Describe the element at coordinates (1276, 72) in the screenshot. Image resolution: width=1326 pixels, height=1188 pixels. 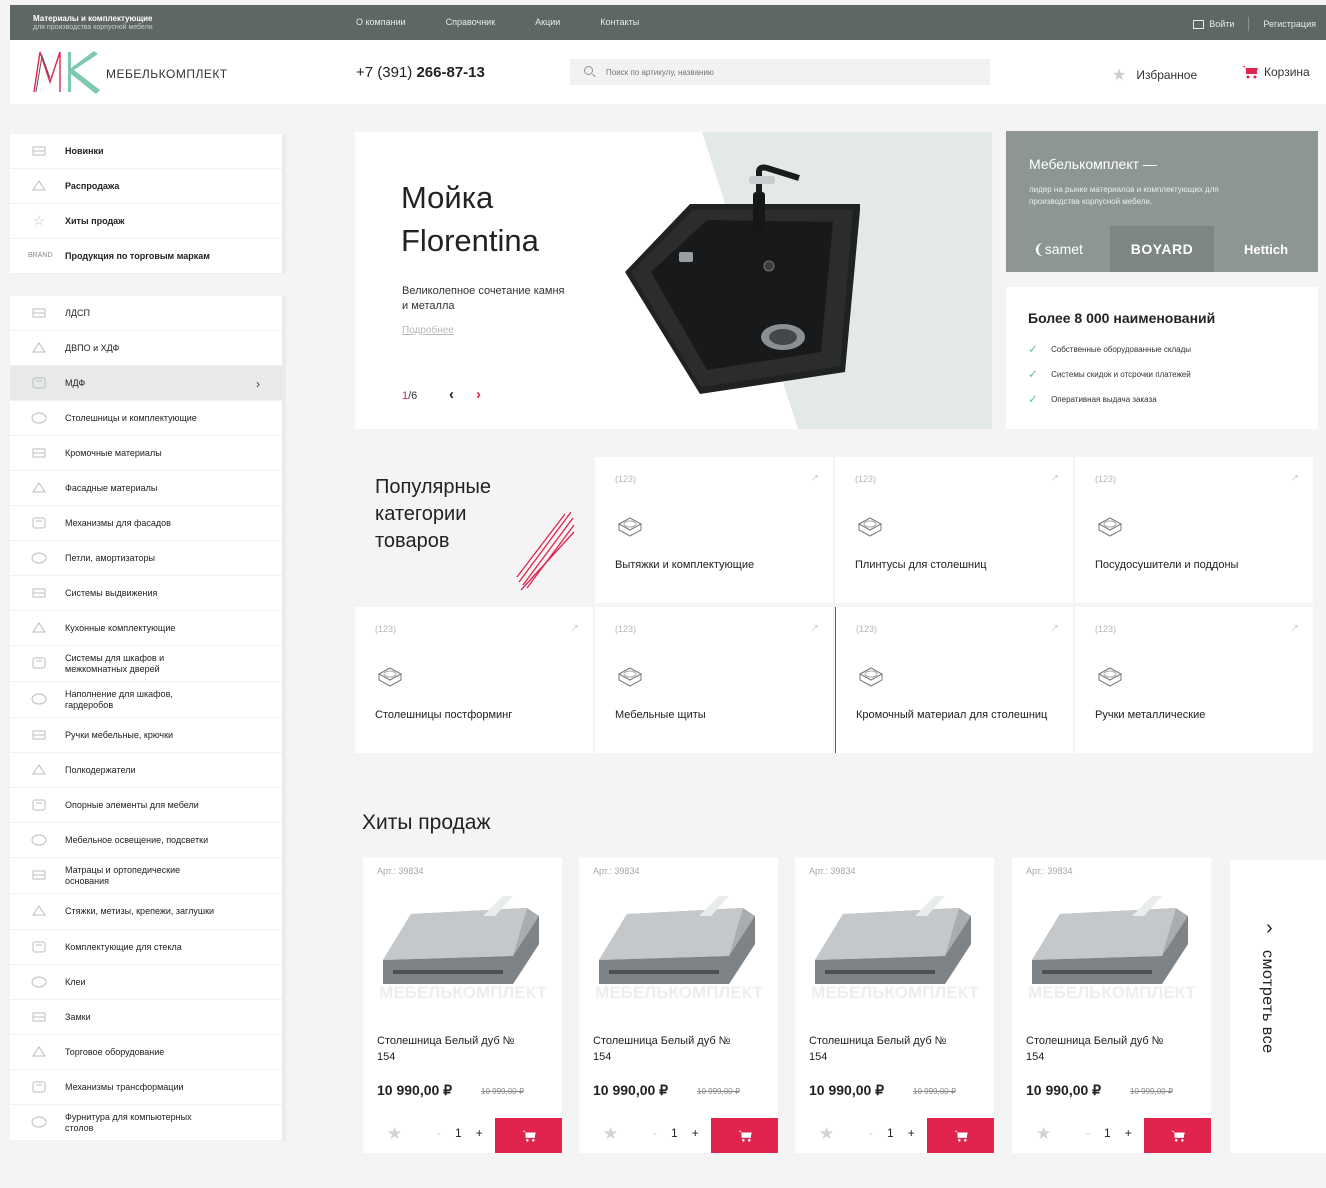
I see `cart-link: Корзина` at that location.